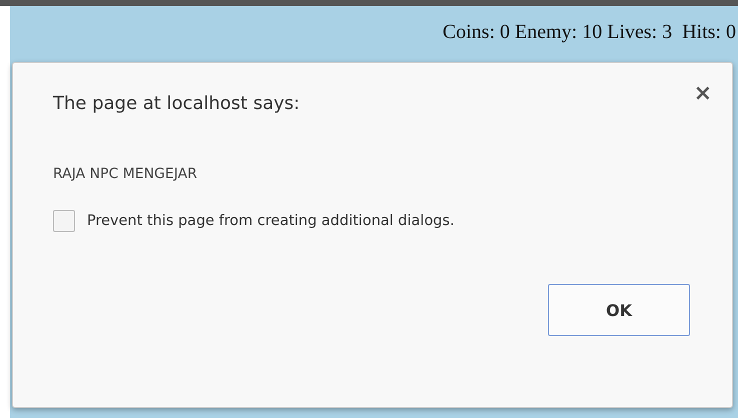  Describe the element at coordinates (270, 221) in the screenshot. I see `checkbox-label: Prevent this page from creating additional dialogs.` at that location.